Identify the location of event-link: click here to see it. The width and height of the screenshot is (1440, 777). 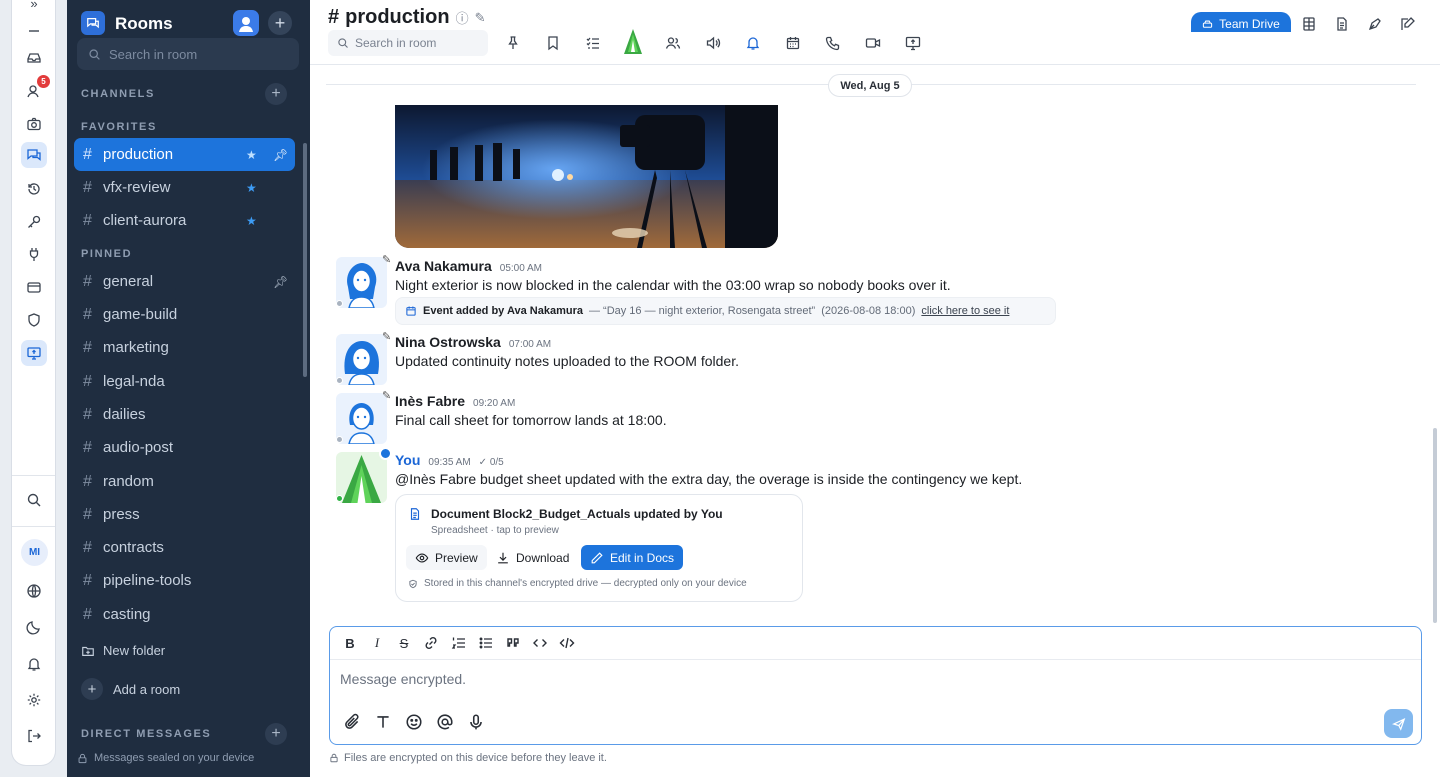
(965, 311).